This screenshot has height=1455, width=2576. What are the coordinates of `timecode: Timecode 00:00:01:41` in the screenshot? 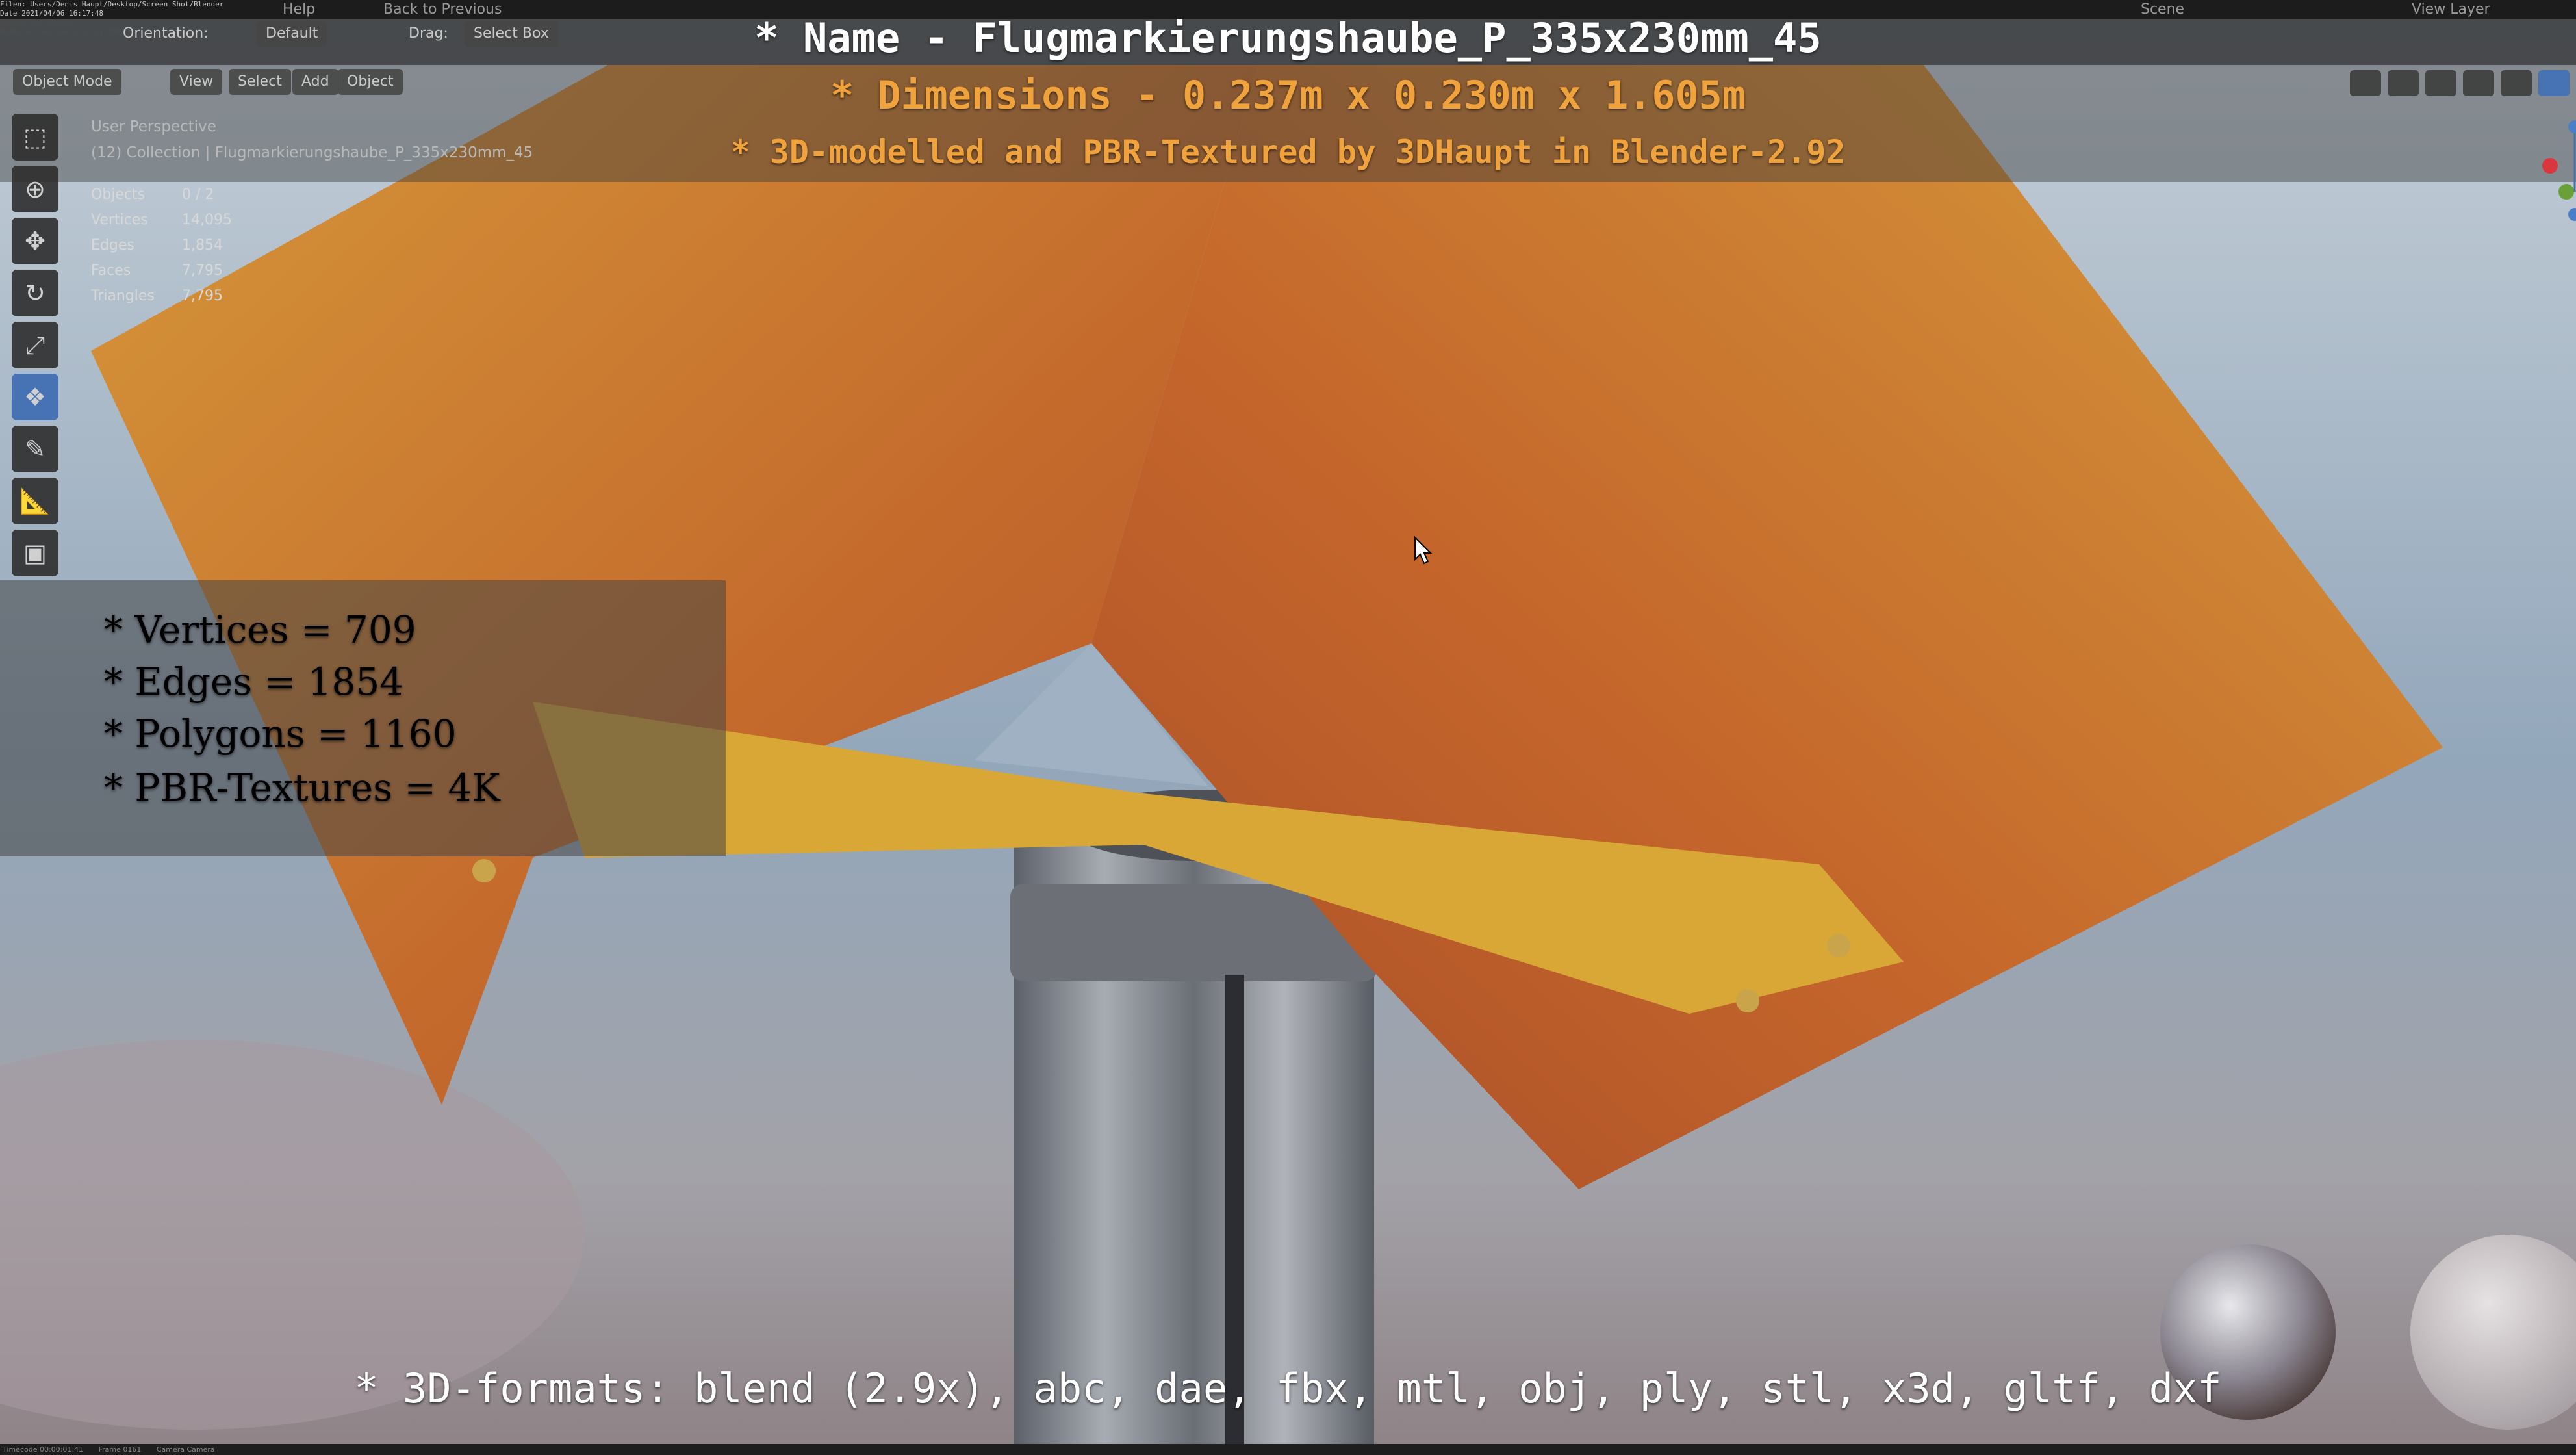 It's located at (43, 1450).